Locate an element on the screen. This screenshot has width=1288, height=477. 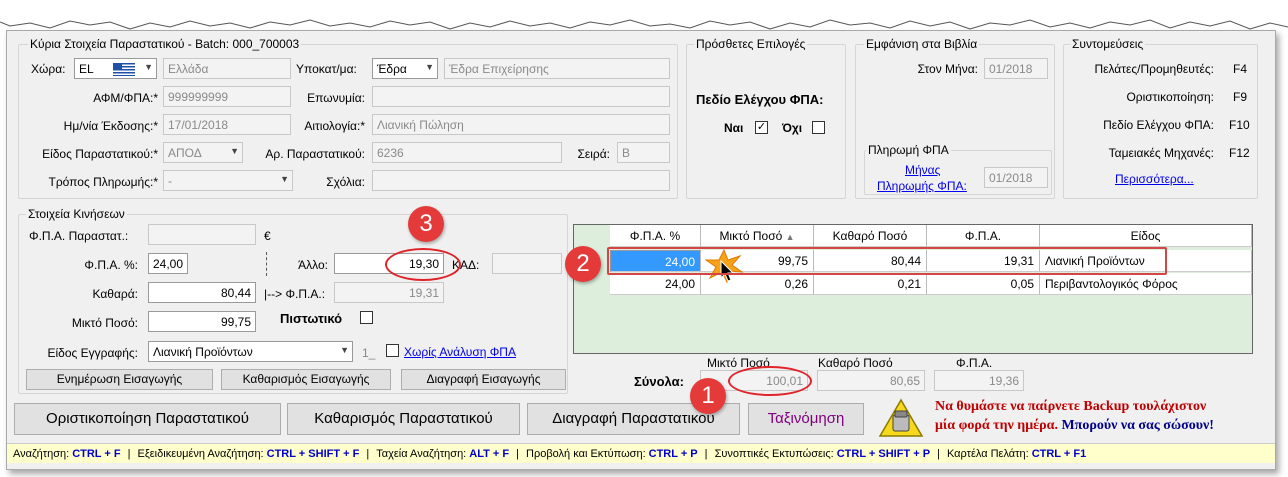
status-key: CTRL + P is located at coordinates (673, 454).